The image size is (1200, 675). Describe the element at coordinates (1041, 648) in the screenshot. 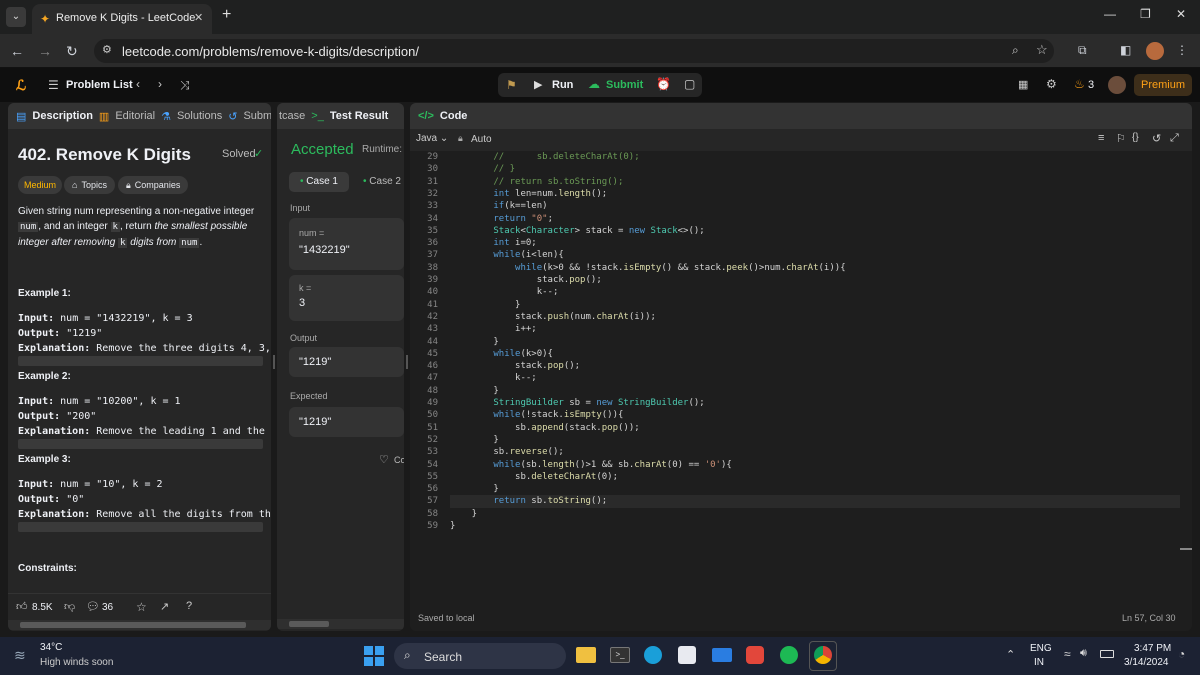

I see `lang-eng: ENG` at that location.